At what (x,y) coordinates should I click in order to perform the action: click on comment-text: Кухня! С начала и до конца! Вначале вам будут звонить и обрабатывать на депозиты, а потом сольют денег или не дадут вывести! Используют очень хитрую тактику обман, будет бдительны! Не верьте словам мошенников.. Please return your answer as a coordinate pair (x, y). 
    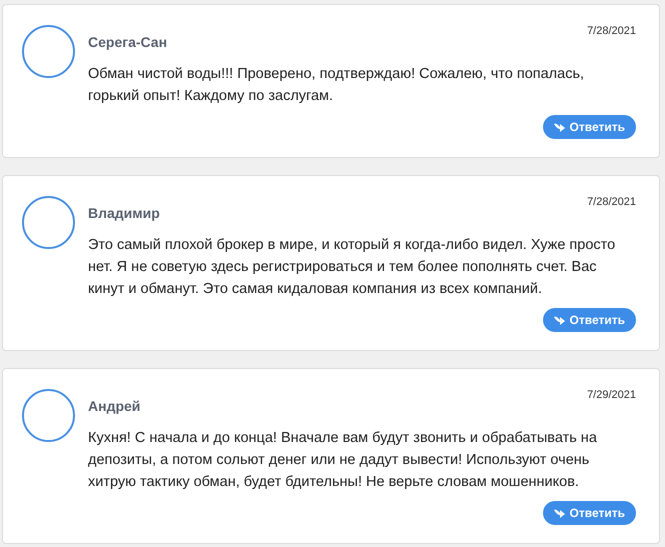
    Looking at the image, I should click on (343, 460).